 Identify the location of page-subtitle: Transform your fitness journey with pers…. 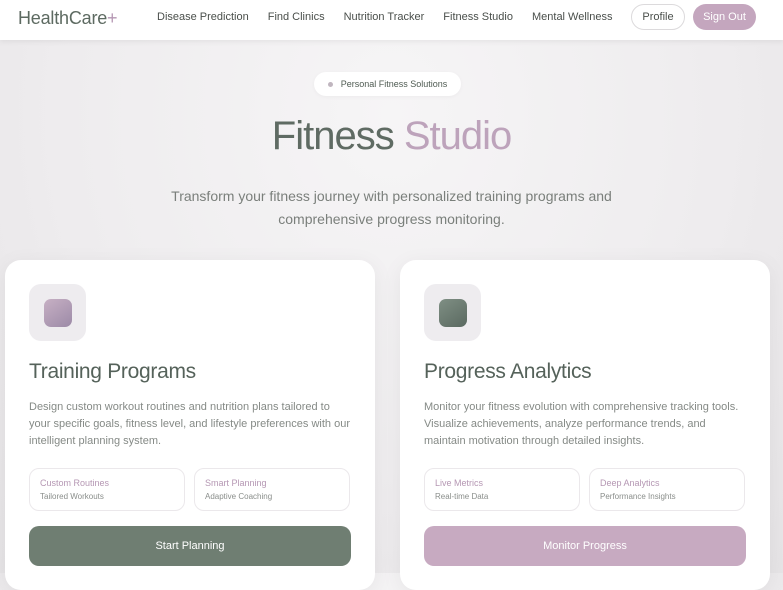
(391, 208).